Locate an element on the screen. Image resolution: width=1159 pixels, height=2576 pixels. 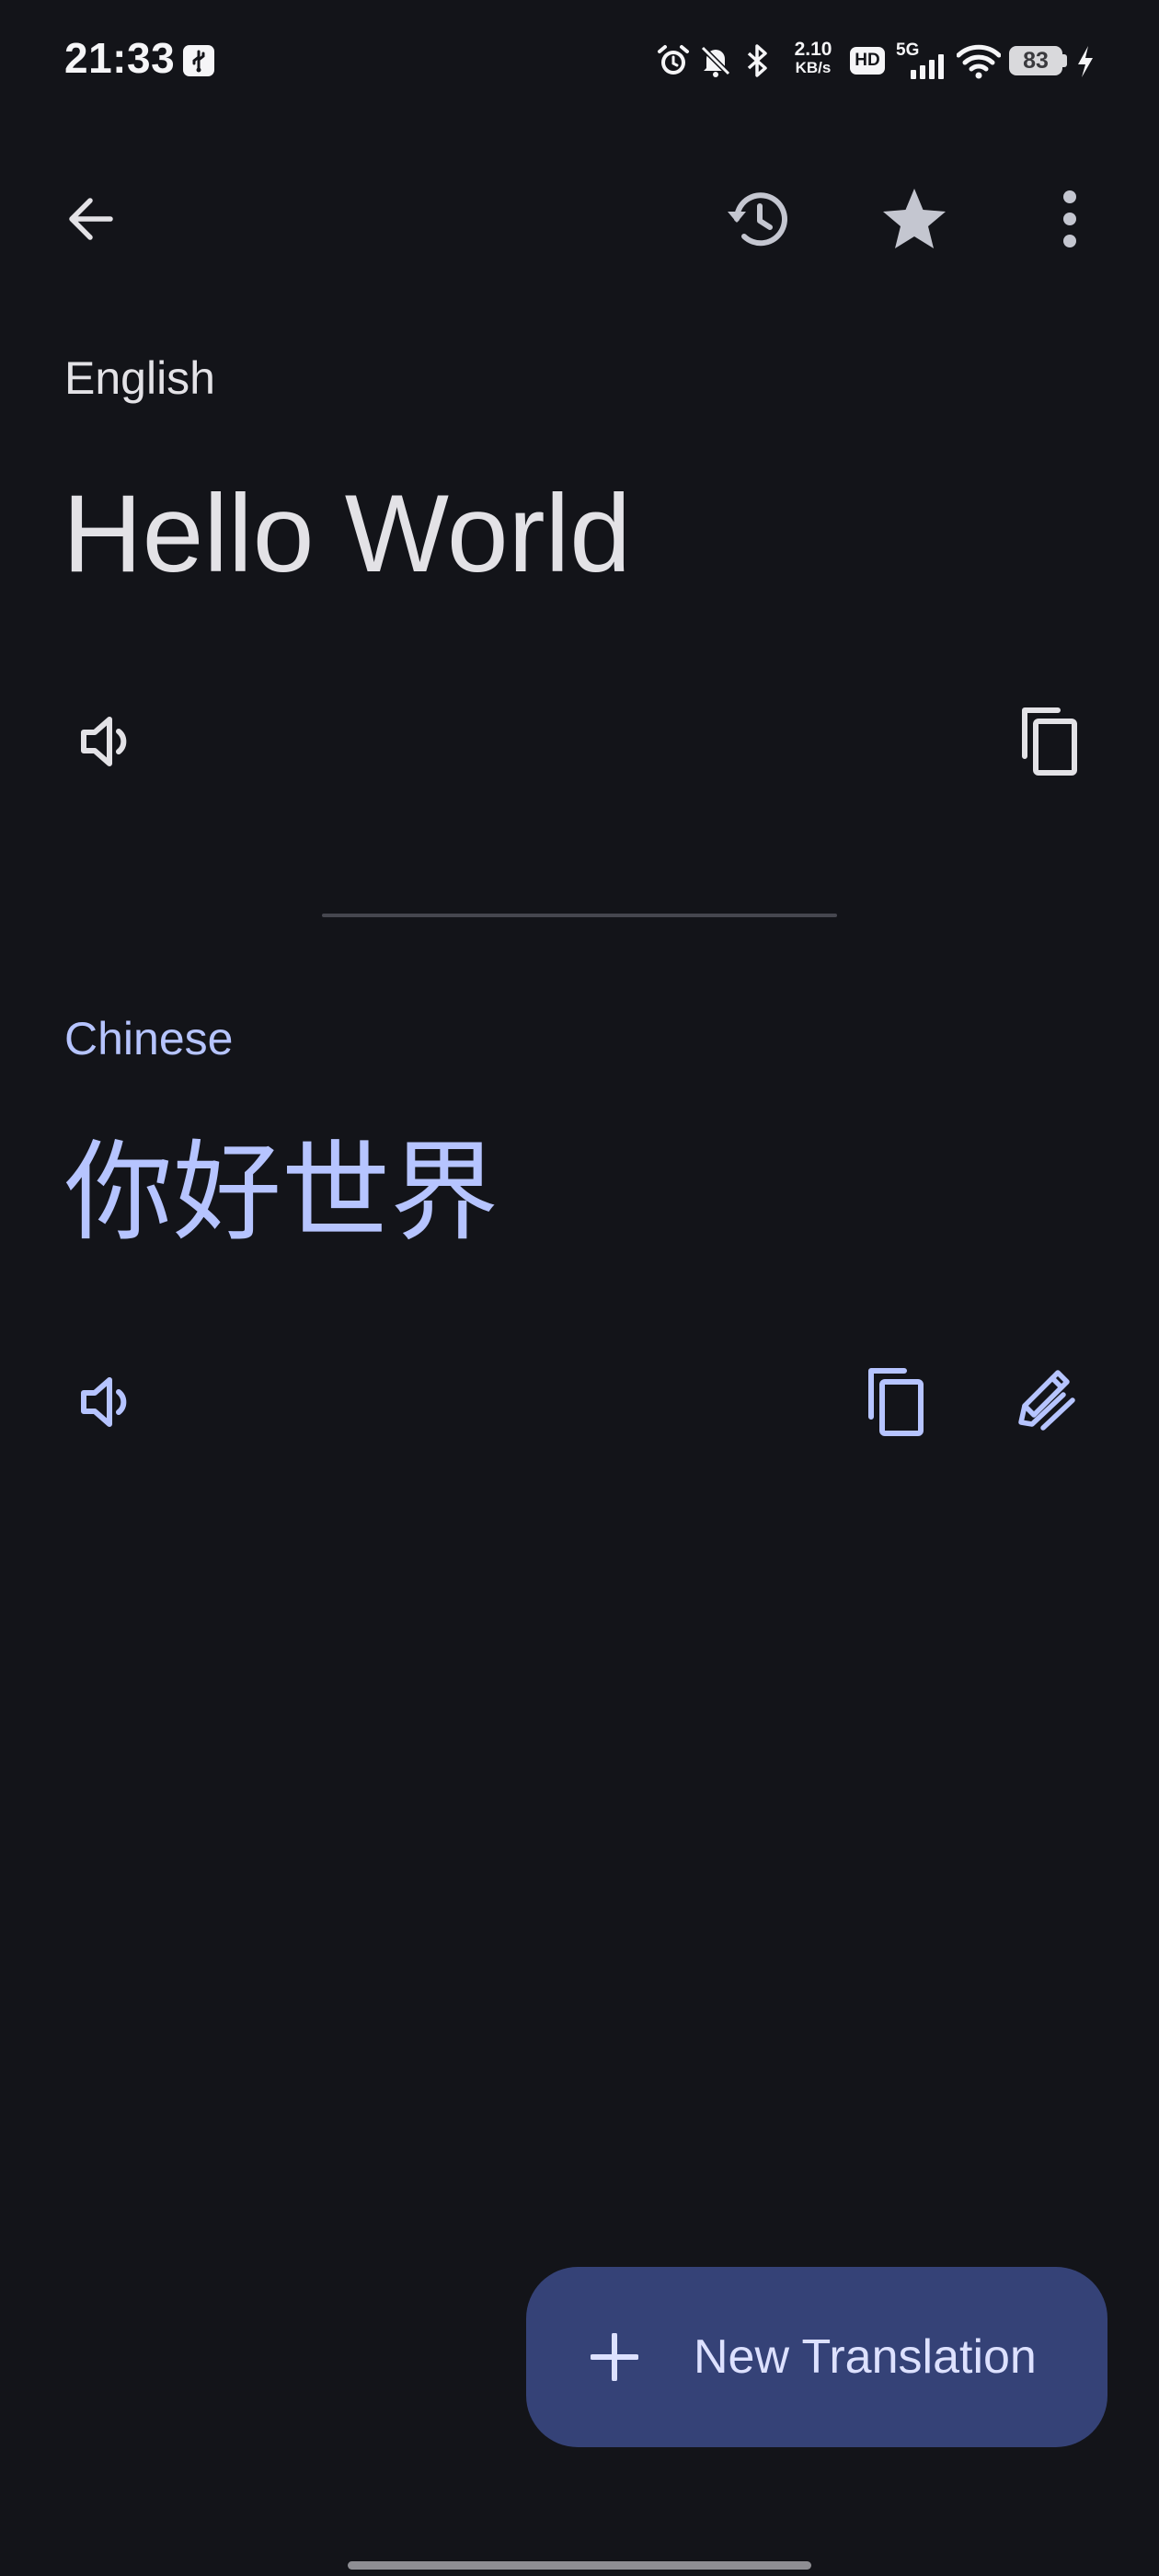
wifi-icon is located at coordinates (979, 61).